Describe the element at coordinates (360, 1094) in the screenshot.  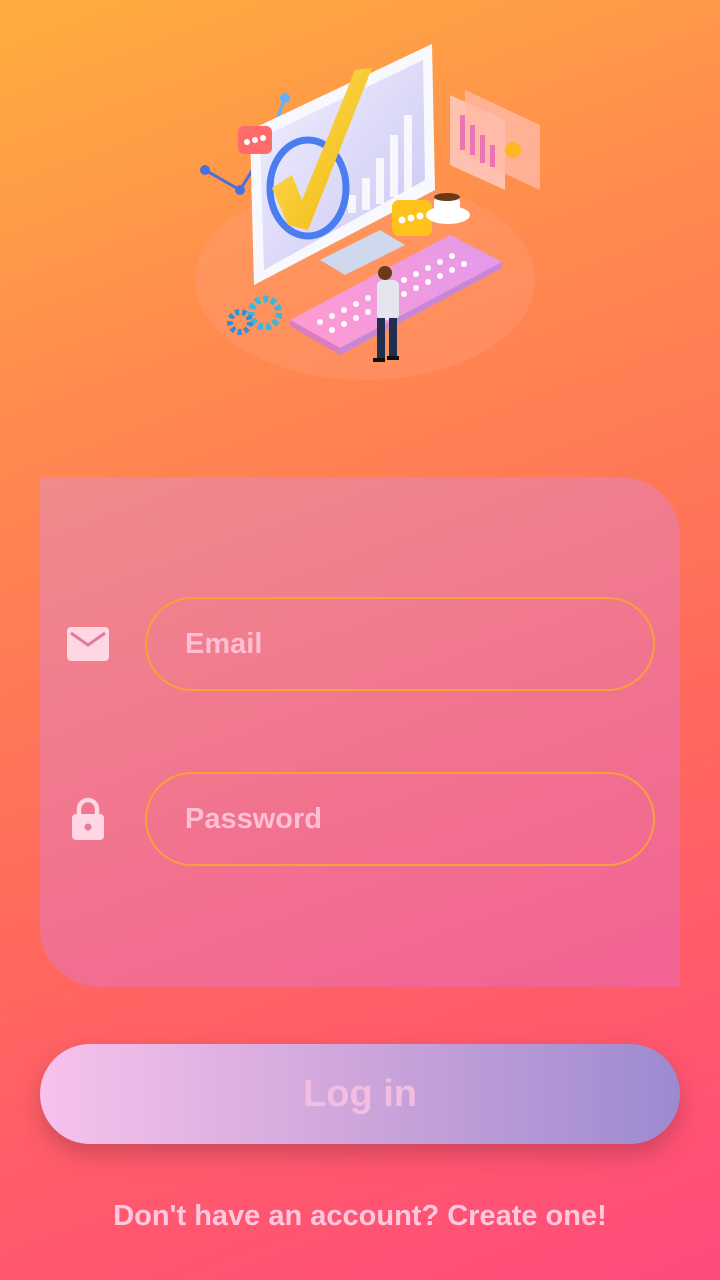
I see `login-button: Log in` at that location.